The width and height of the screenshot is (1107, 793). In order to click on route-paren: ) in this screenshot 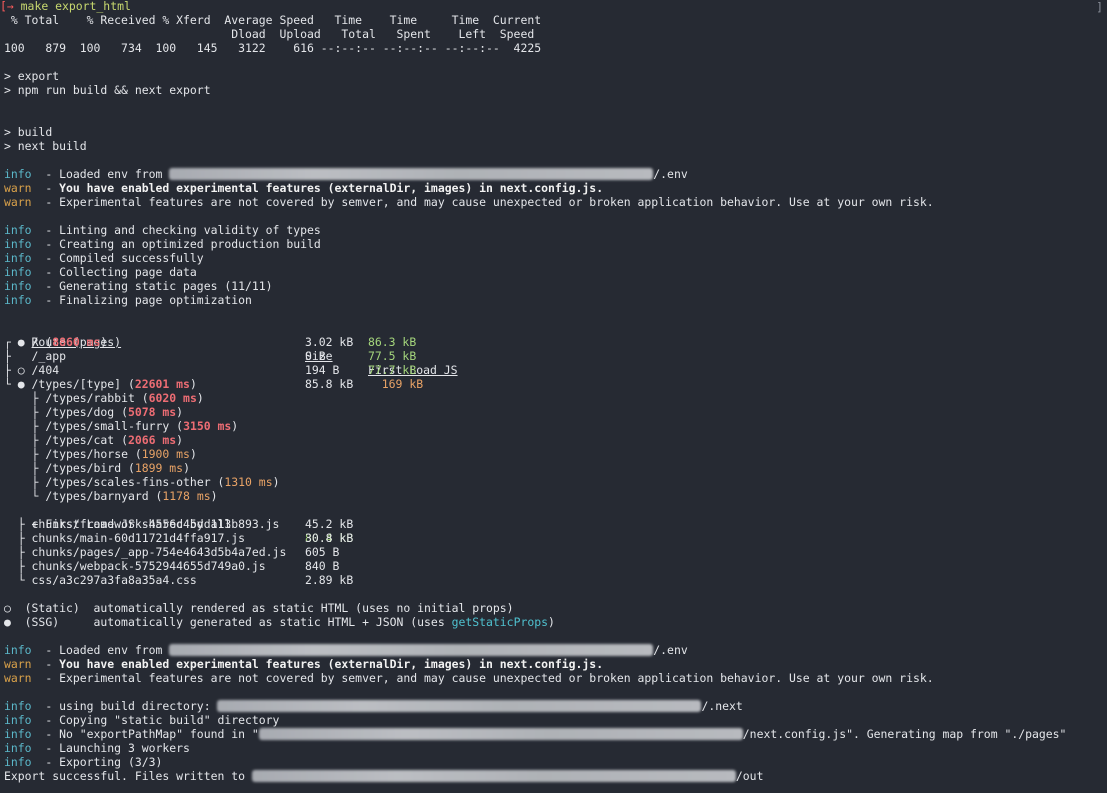, I will do `click(104, 342)`.